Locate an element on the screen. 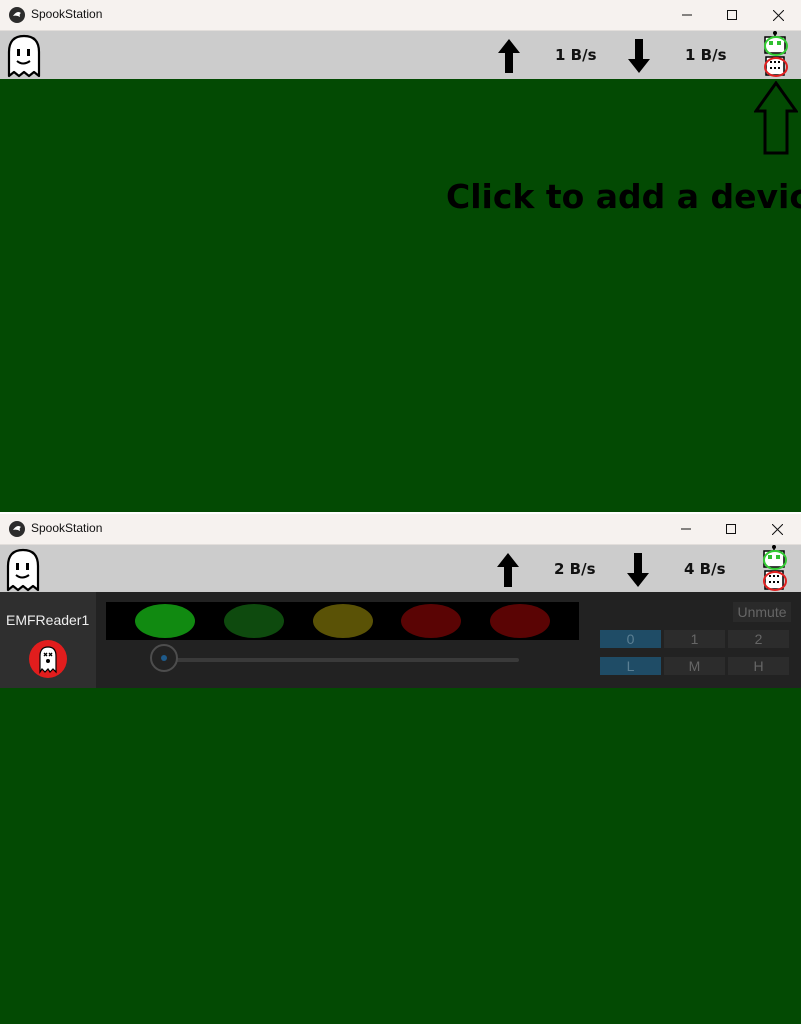  unmute-button: Unmute is located at coordinates (762, 612).